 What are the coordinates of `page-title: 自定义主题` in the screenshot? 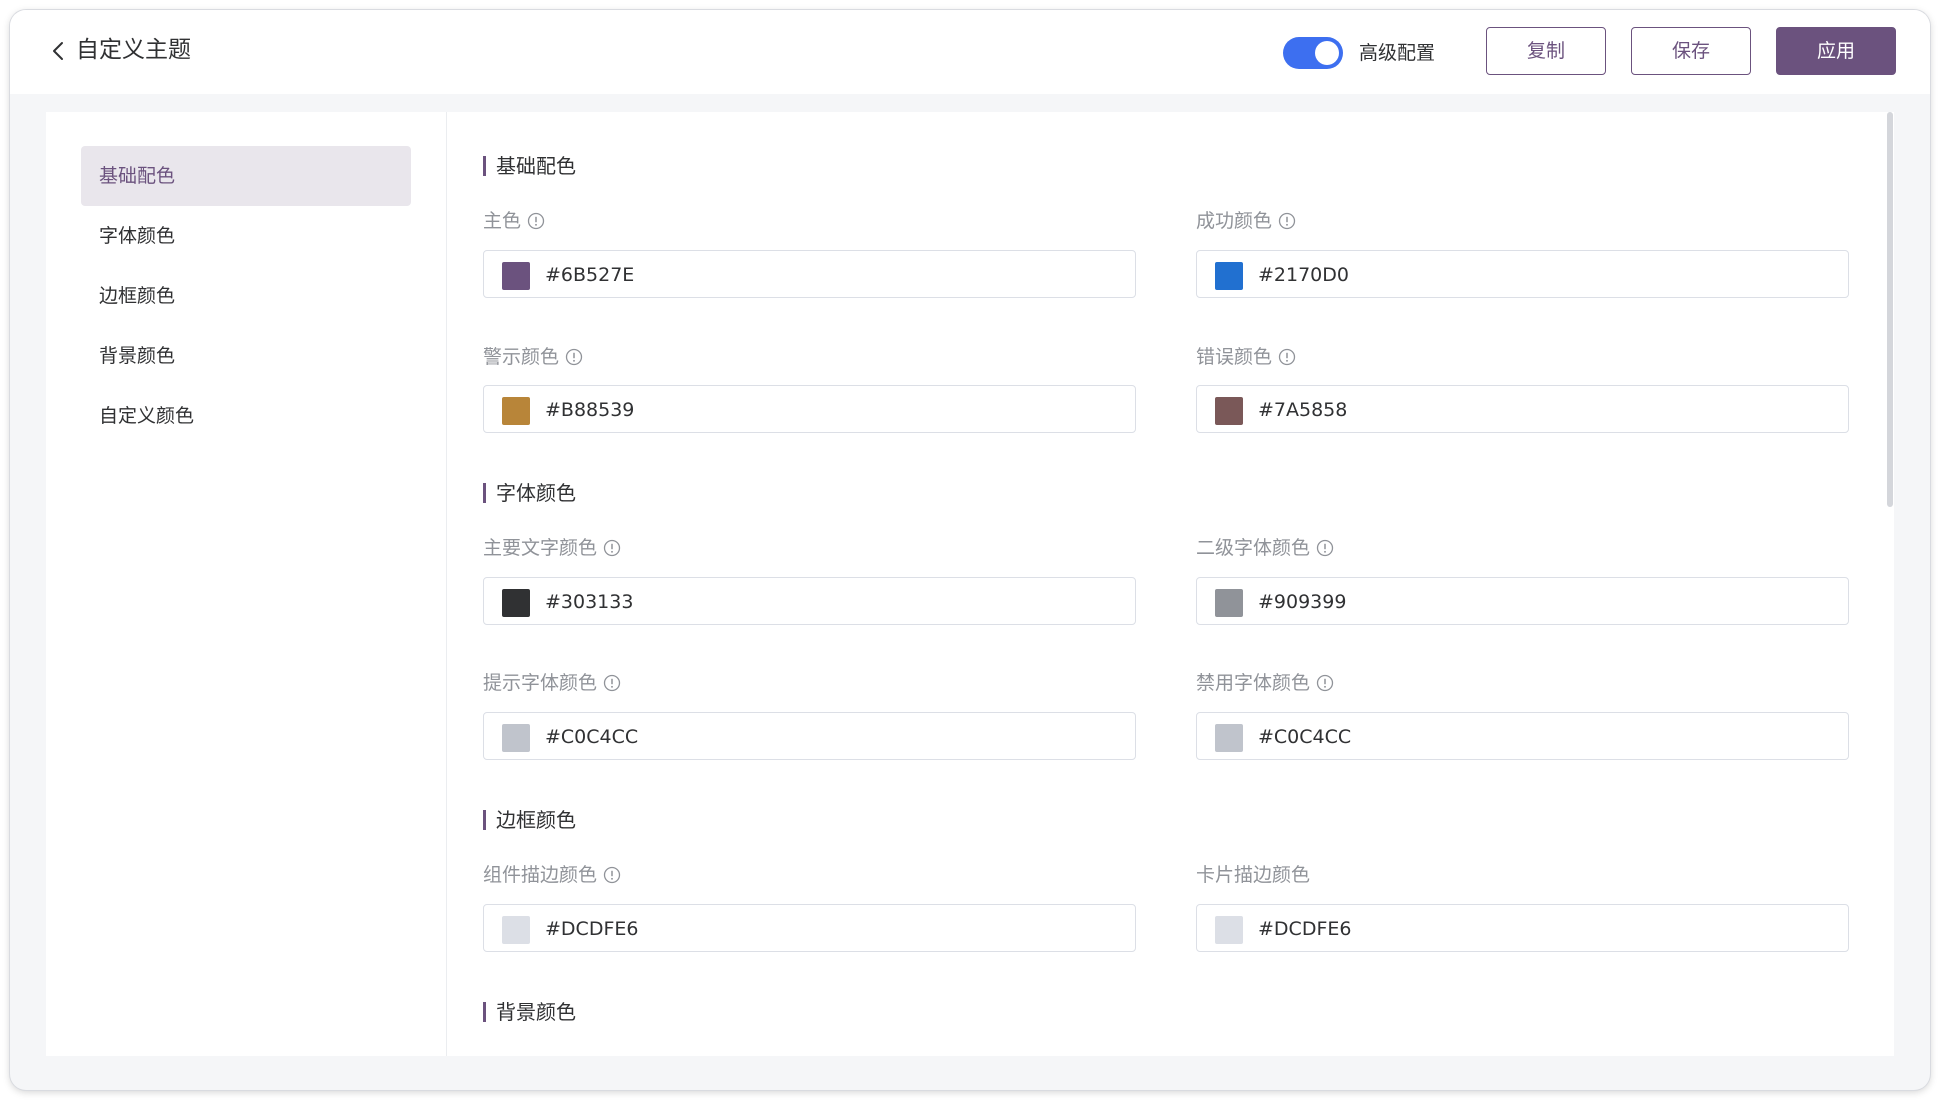 It's located at (133, 50).